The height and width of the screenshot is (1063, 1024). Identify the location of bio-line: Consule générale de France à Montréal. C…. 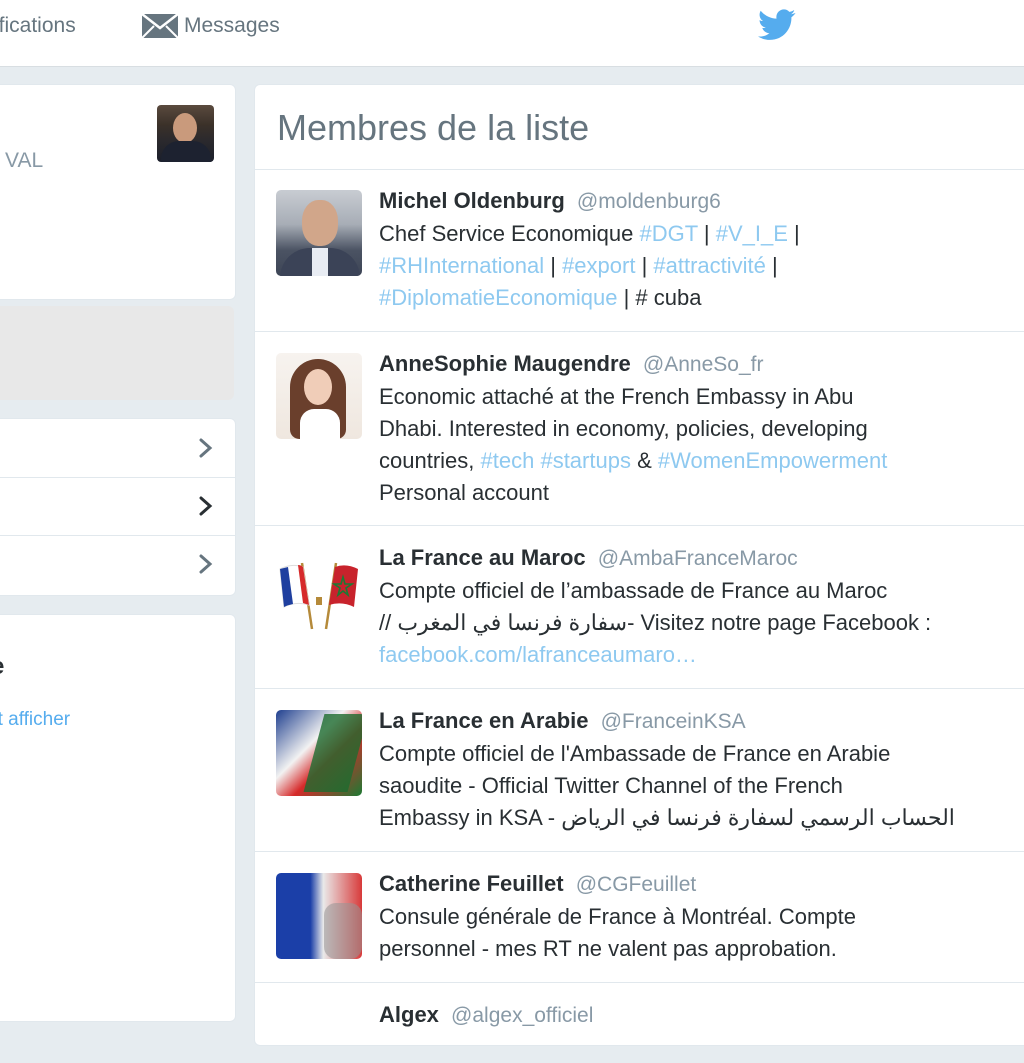
(699, 917).